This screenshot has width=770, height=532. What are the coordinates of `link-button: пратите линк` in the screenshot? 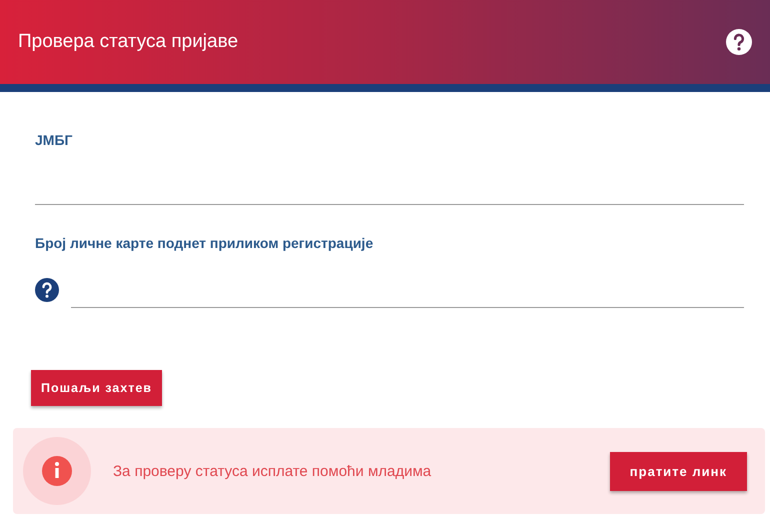 It's located at (678, 471).